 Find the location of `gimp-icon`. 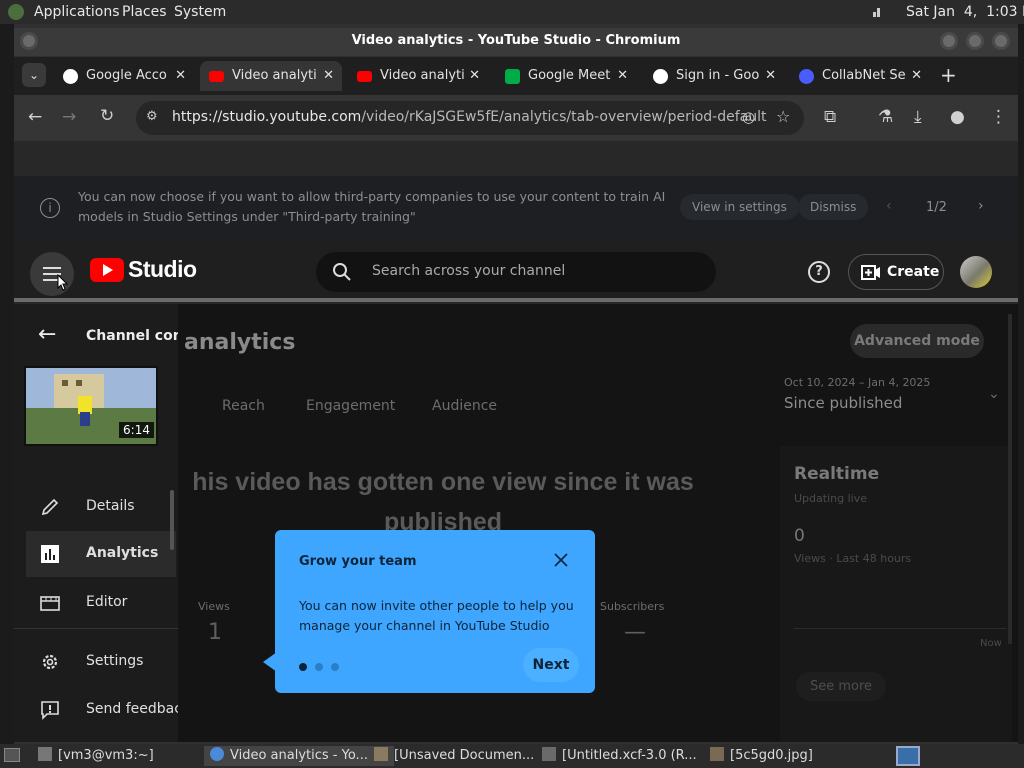

gimp-icon is located at coordinates (549, 754).